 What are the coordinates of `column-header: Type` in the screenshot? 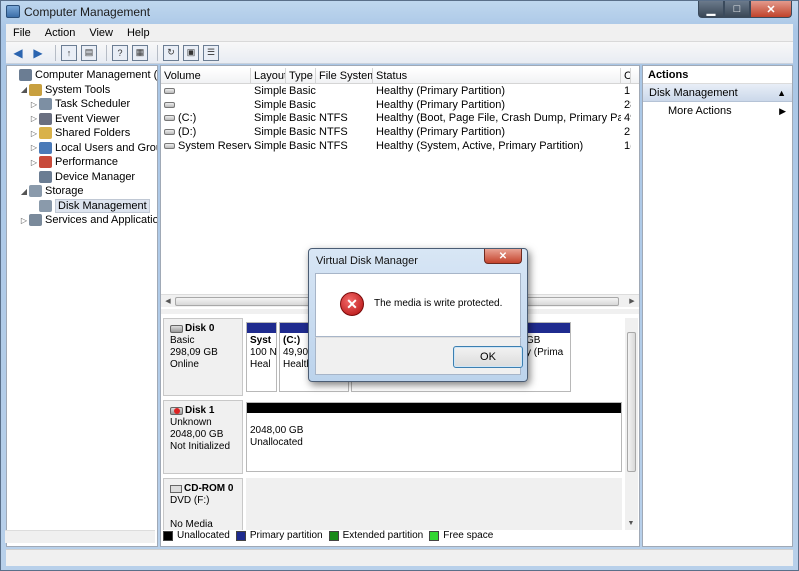 It's located at (301, 75).